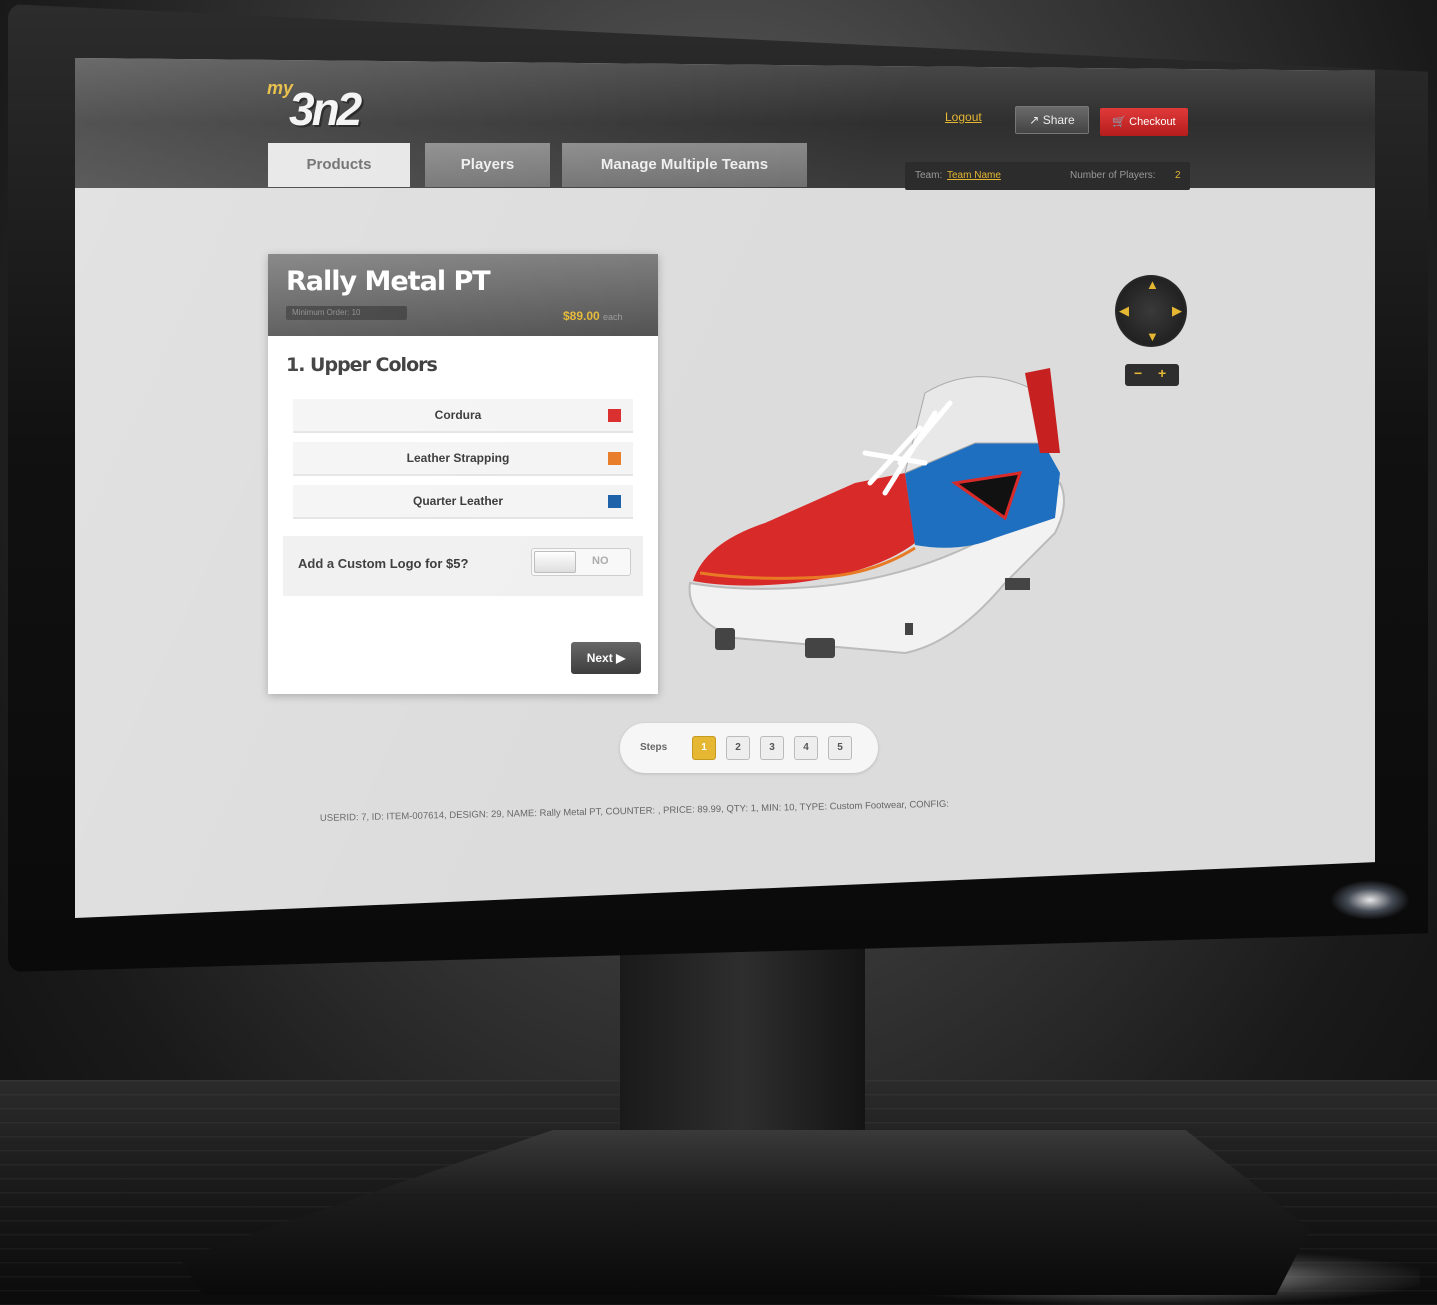 Image resolution: width=1437 pixels, height=1305 pixels. Describe the element at coordinates (581, 316) in the screenshot. I see `price-value: $89.00` at that location.